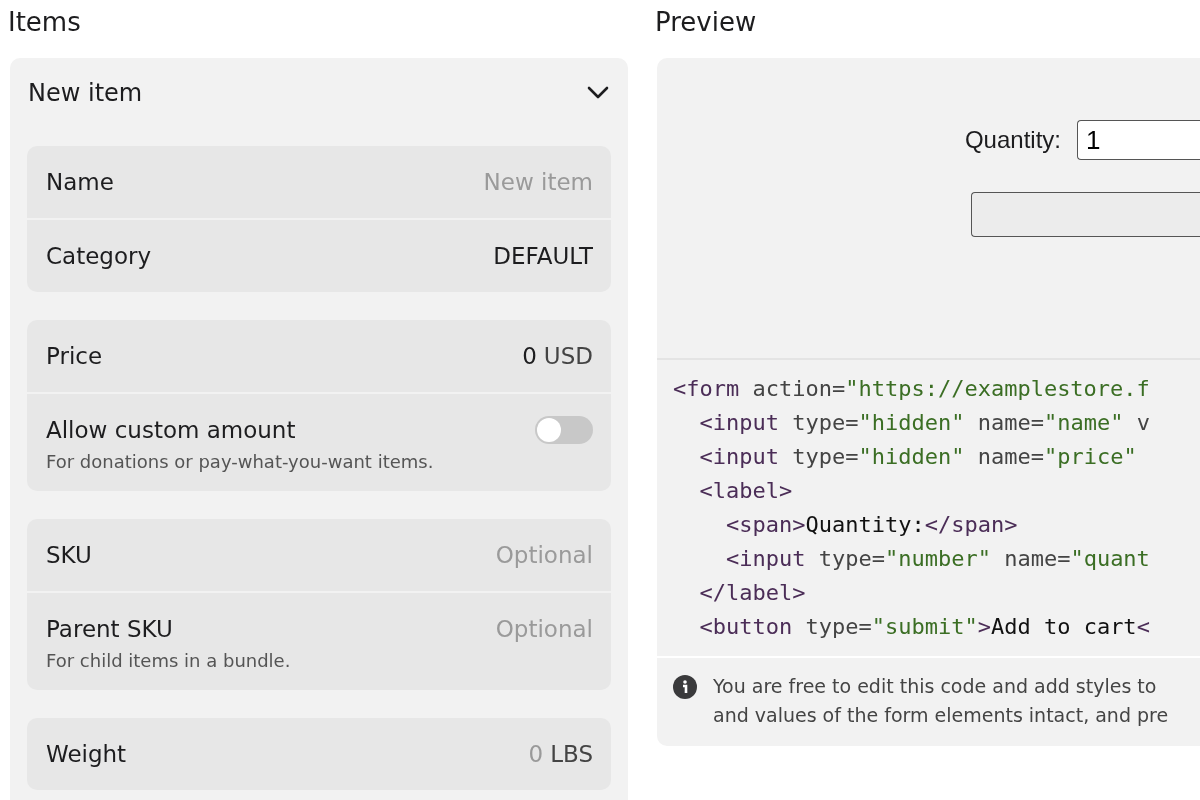 The image size is (1200, 800). Describe the element at coordinates (752, 593) in the screenshot. I see `code-line: </label>` at that location.